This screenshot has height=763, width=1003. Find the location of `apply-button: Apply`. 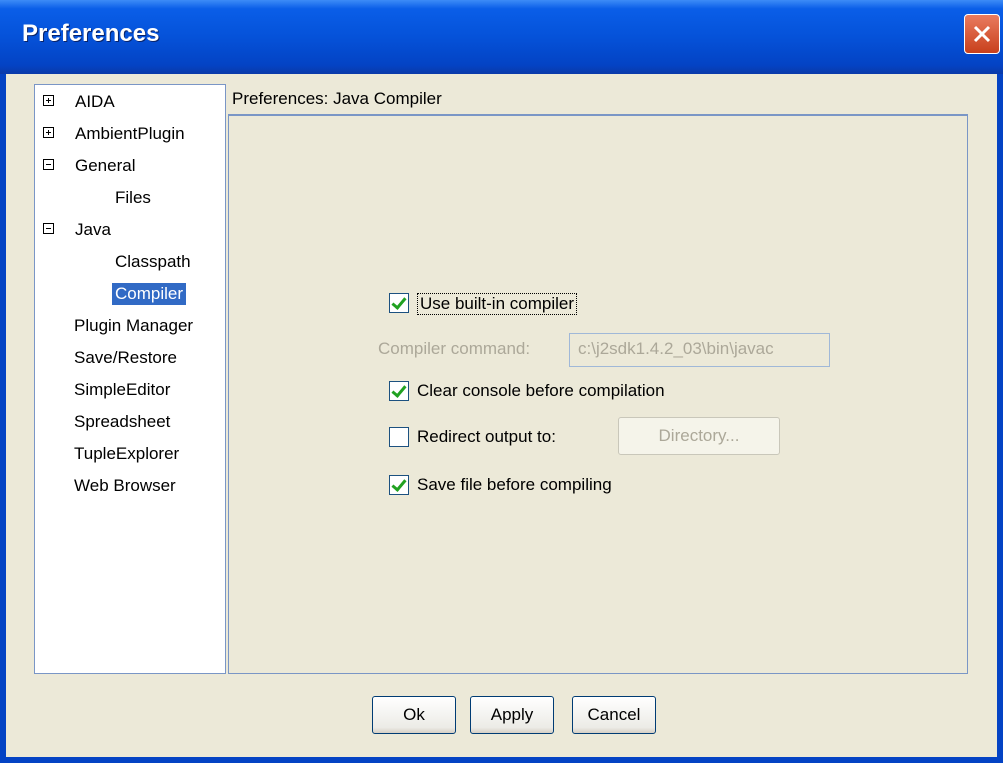

apply-button: Apply is located at coordinates (512, 715).